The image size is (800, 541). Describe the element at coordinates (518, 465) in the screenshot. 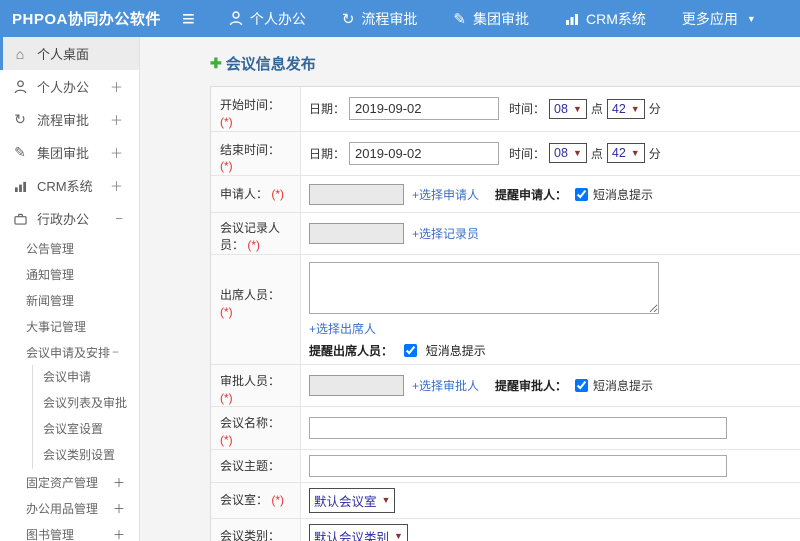

I see `meeting-topic-input` at that location.